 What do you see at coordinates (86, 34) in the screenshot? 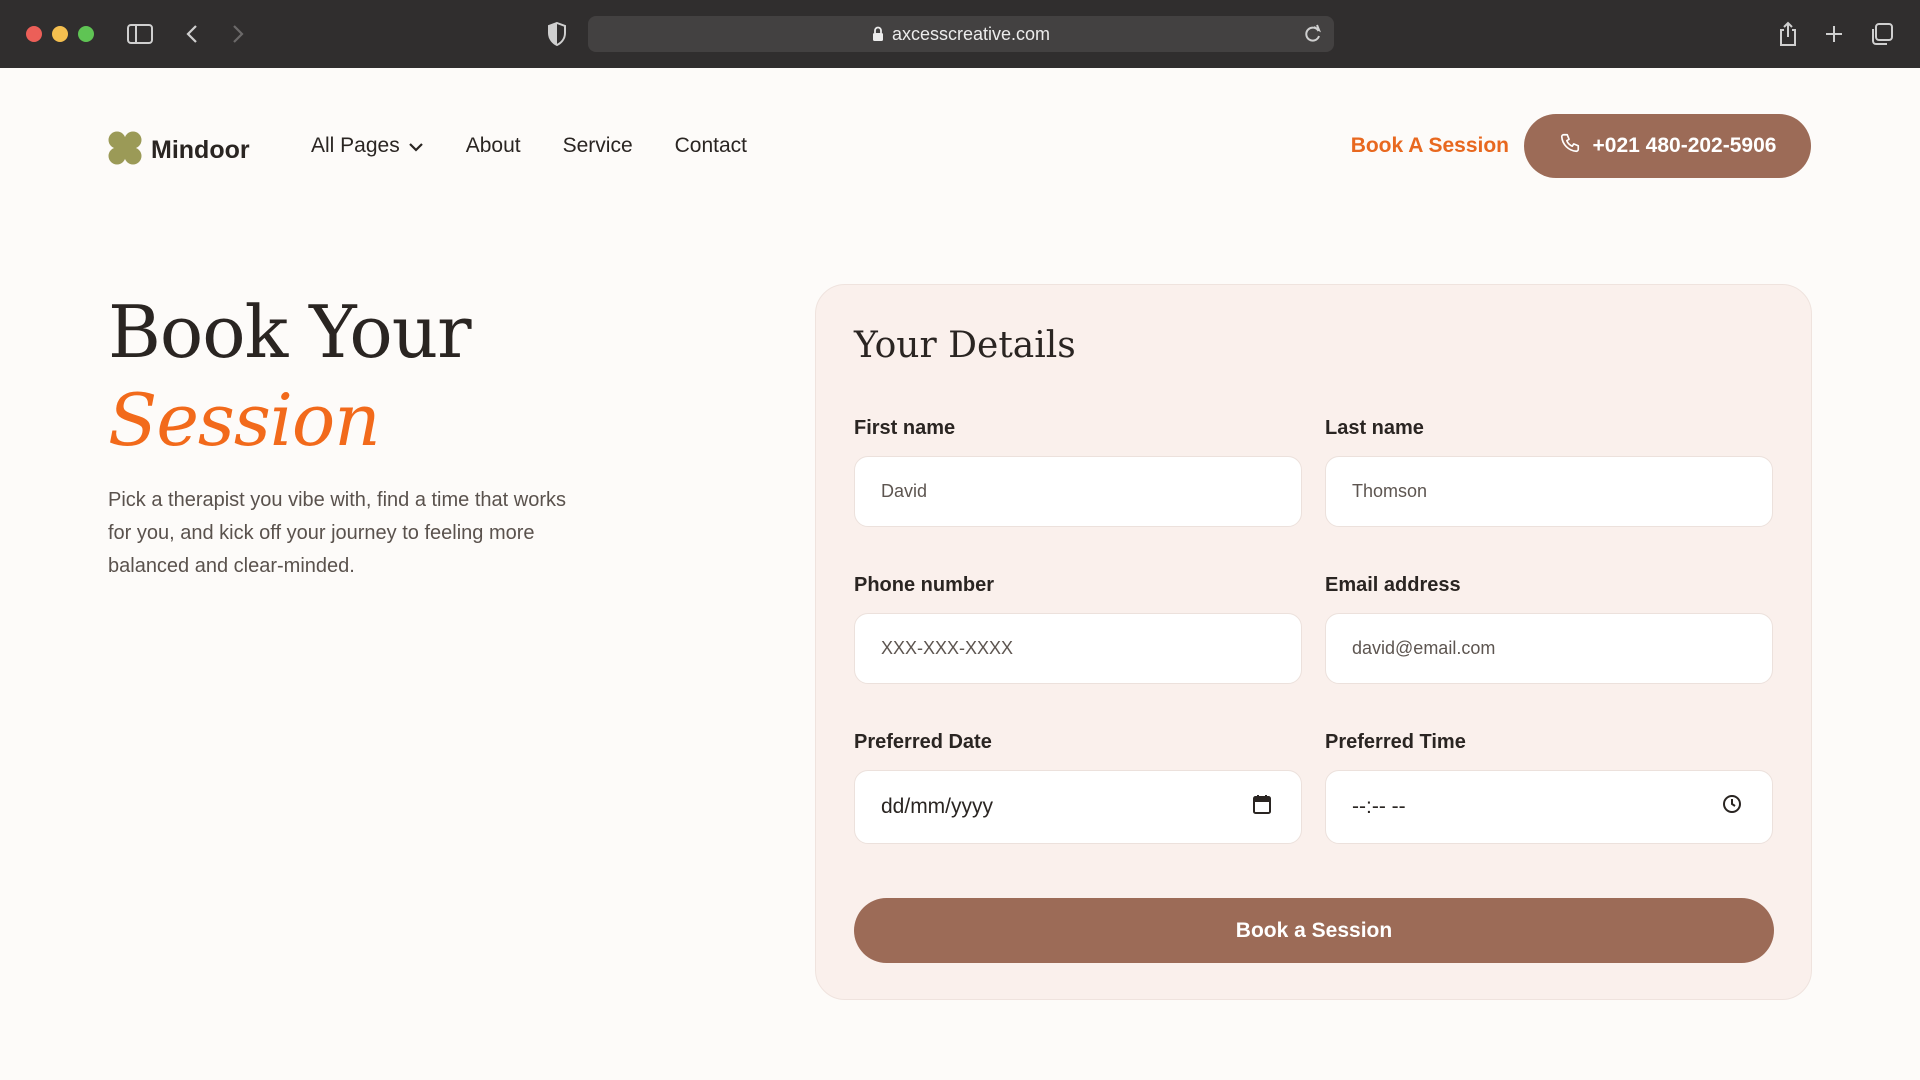
I see `zoom-window-button` at bounding box center [86, 34].